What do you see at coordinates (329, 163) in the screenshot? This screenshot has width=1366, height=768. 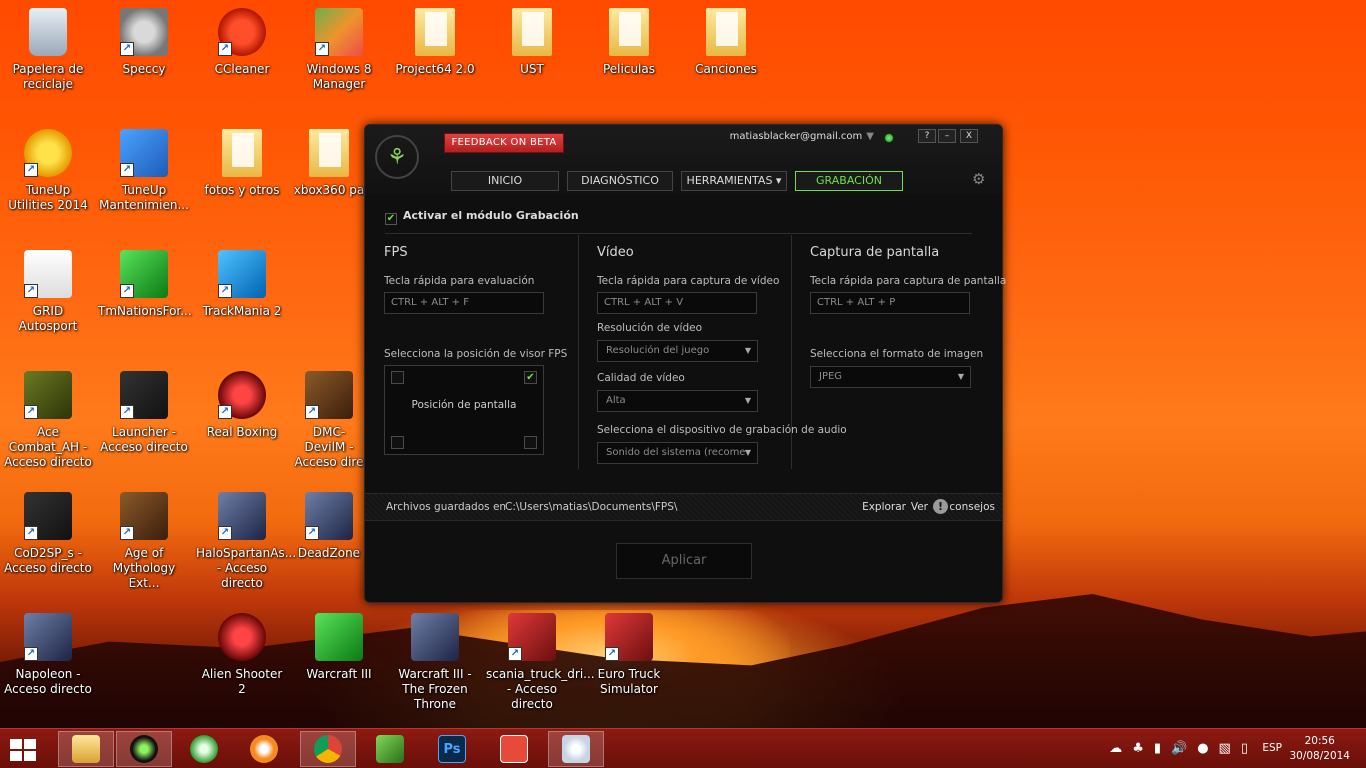 I see `desktop-icon-xbox360: xbox360 pa` at bounding box center [329, 163].